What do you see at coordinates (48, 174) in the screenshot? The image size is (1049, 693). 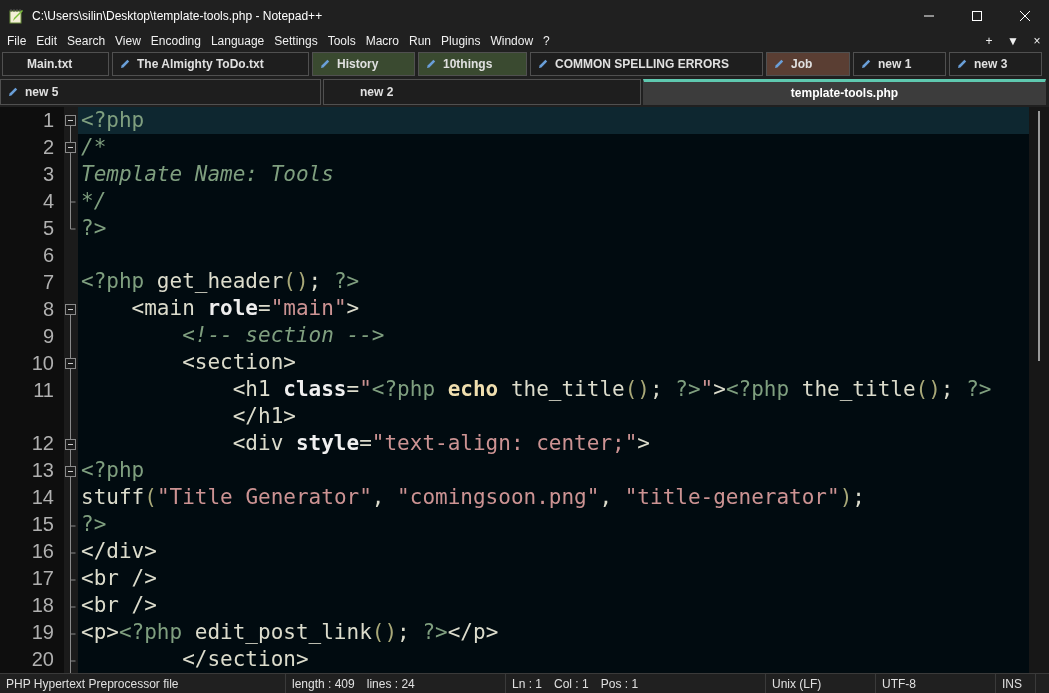 I see `line-number: 3` at bounding box center [48, 174].